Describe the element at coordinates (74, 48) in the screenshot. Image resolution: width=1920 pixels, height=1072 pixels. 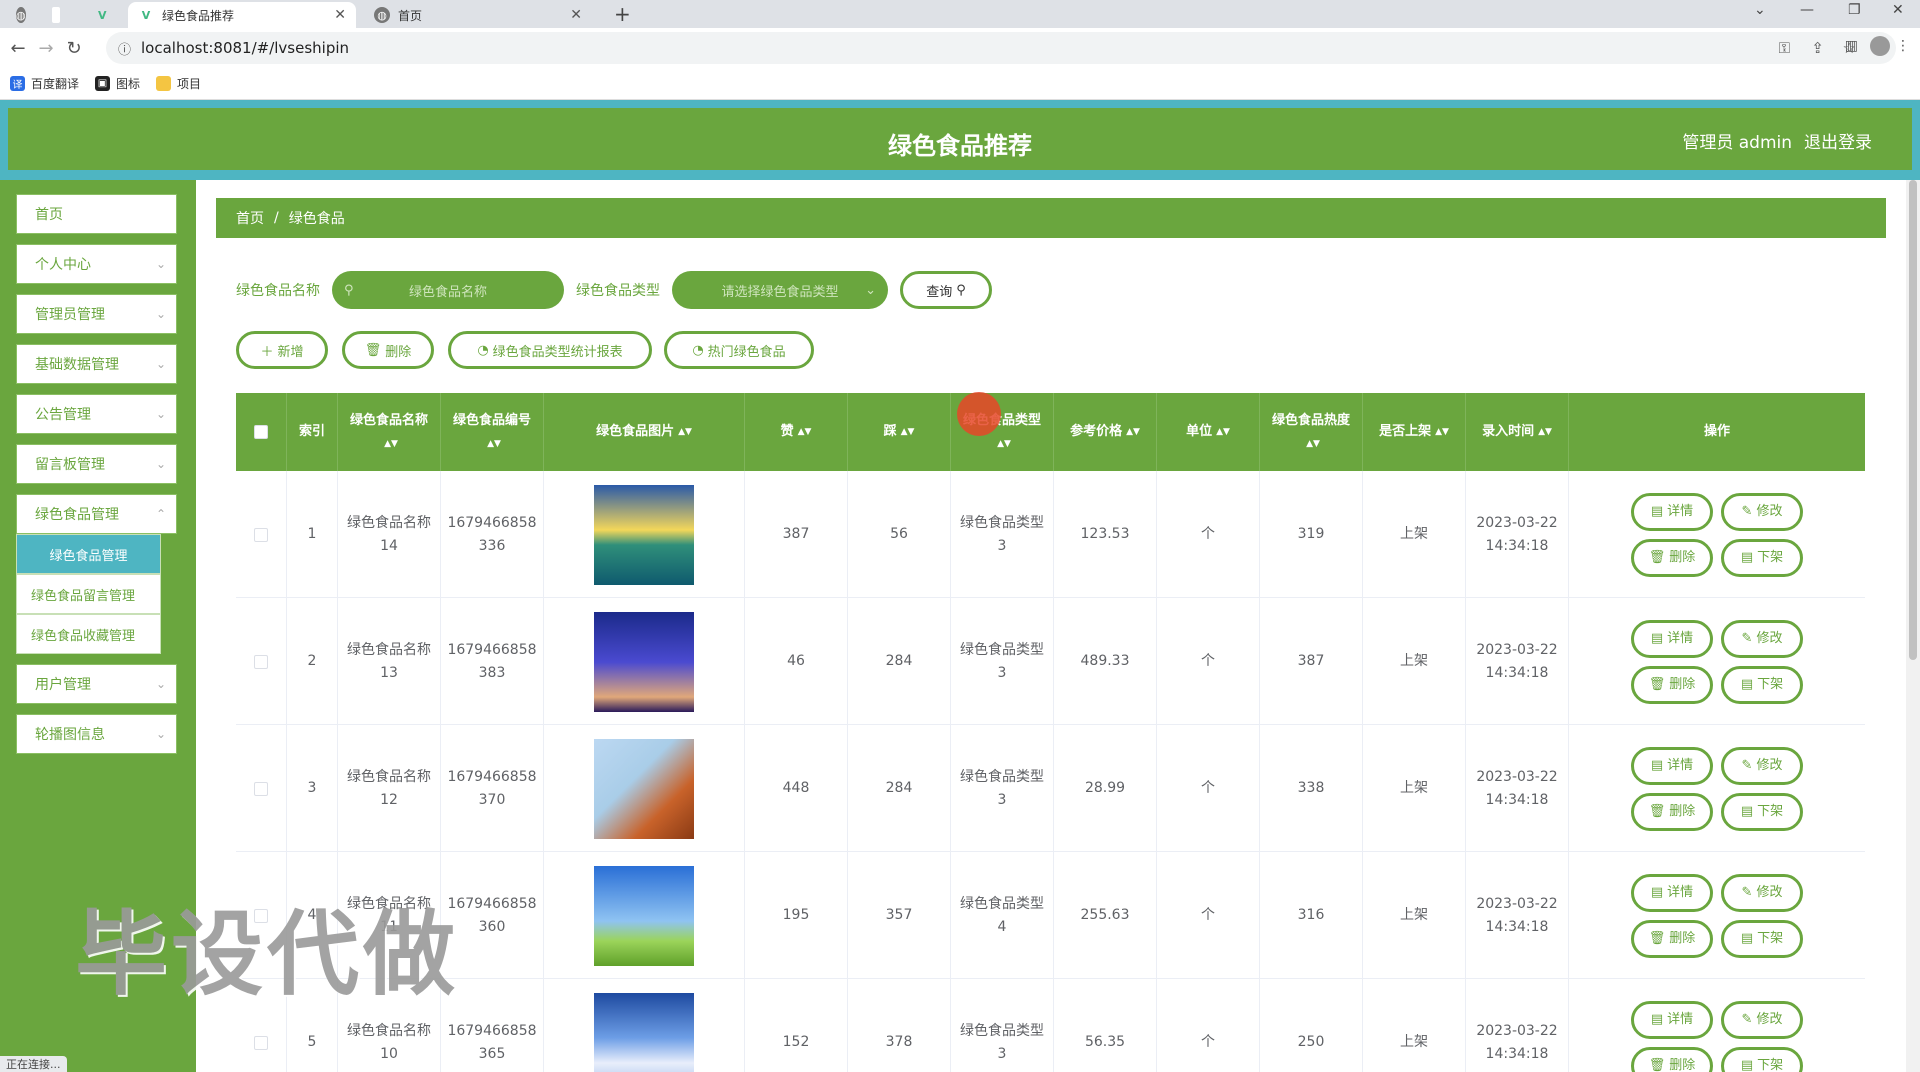
I see `reload-icon: ↻` at that location.